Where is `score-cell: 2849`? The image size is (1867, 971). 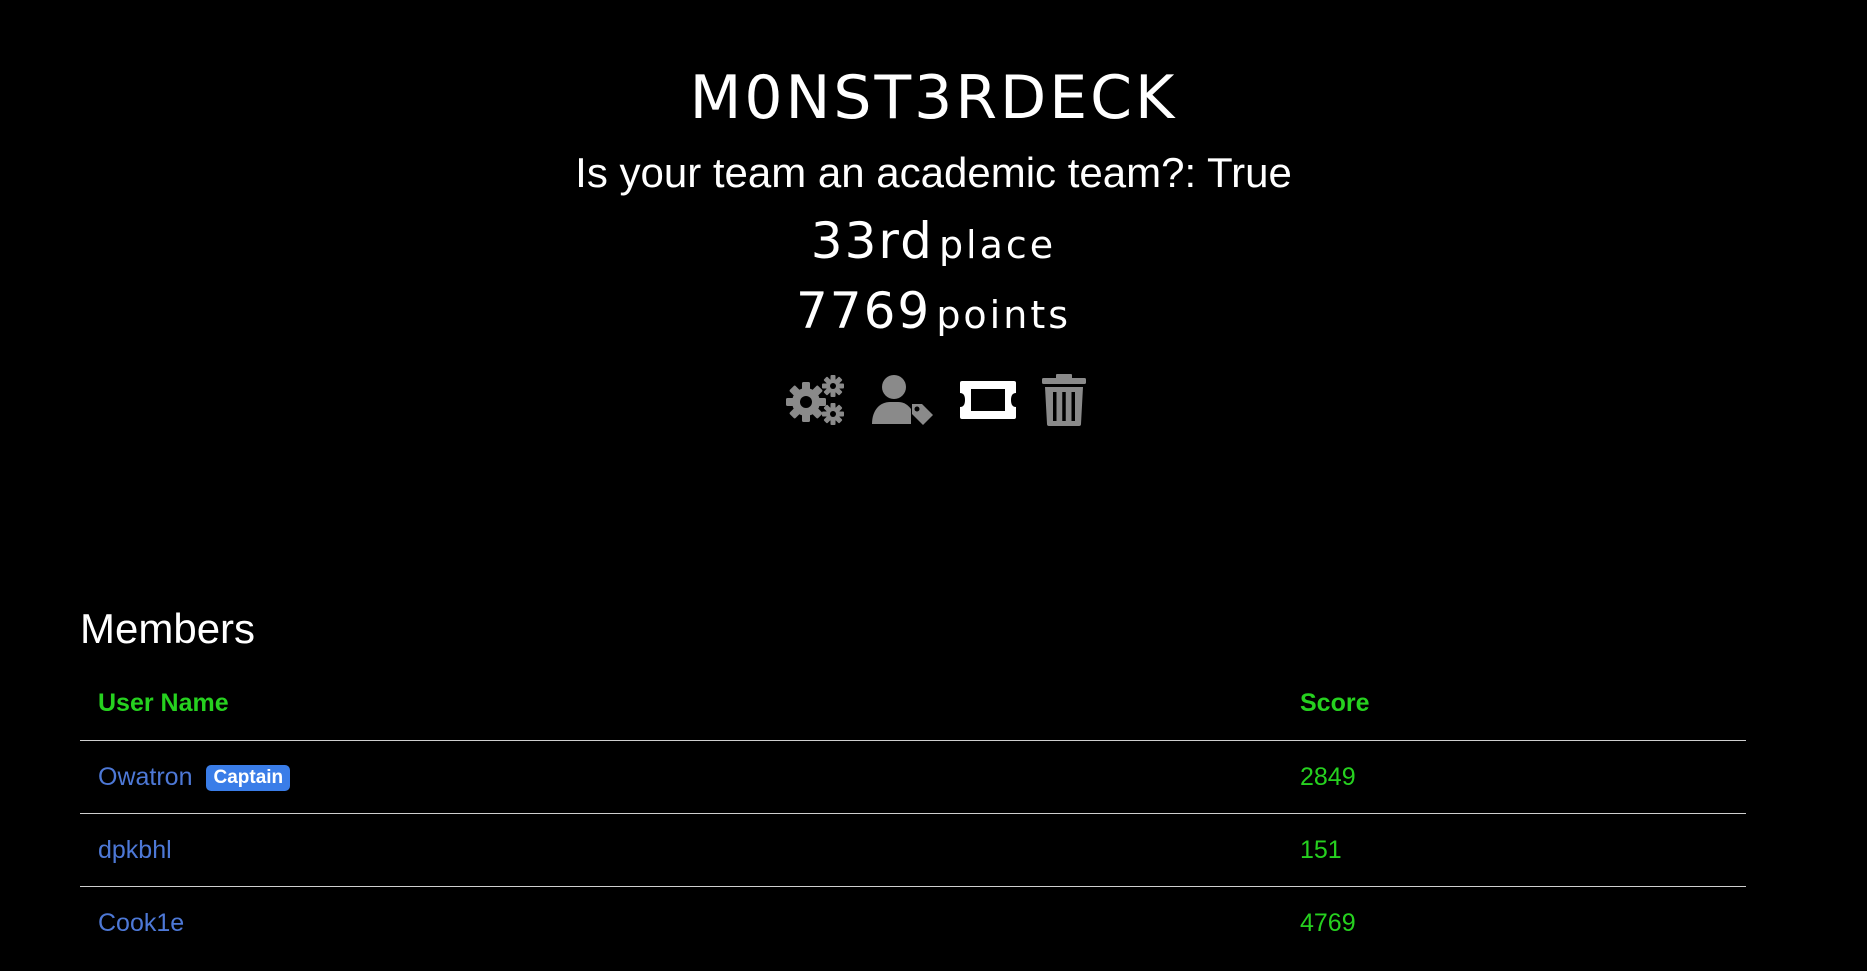 score-cell: 2849 is located at coordinates (1514, 777).